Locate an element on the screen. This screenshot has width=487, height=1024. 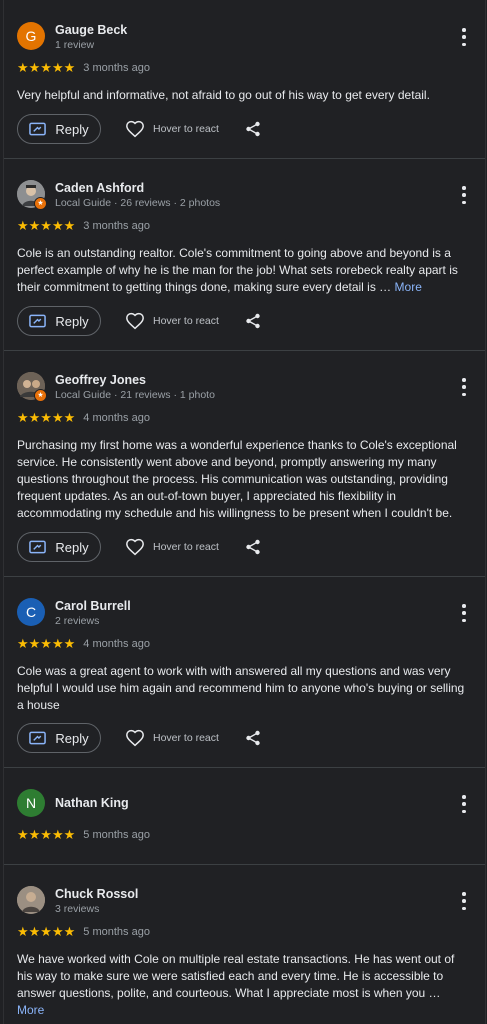
avatar is located at coordinates (31, 900).